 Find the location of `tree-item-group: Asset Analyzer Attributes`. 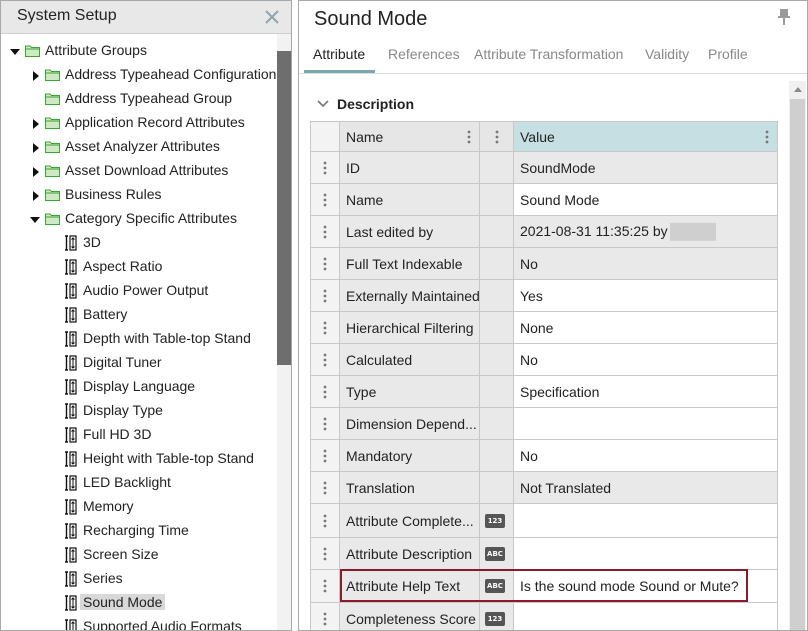

tree-item-group: Asset Analyzer Attributes is located at coordinates (139, 148).